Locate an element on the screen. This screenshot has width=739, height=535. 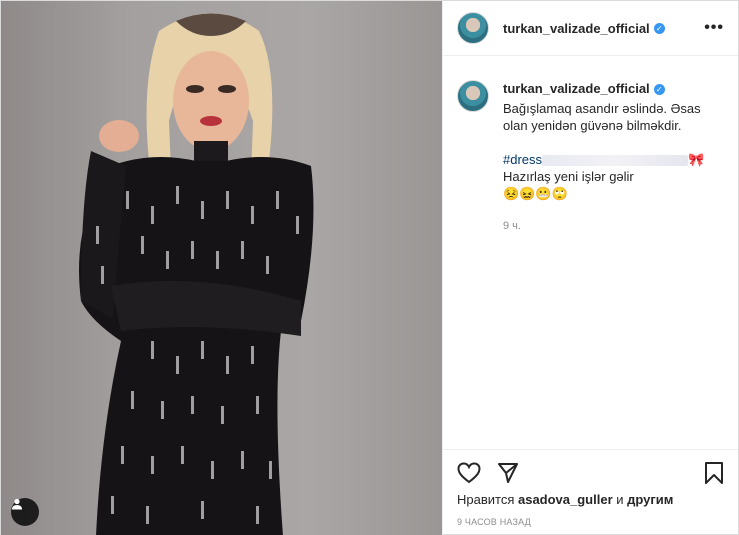
caption-after-hashtag: Hazırlaş yeni işlər gəlir is located at coordinates (568, 176).